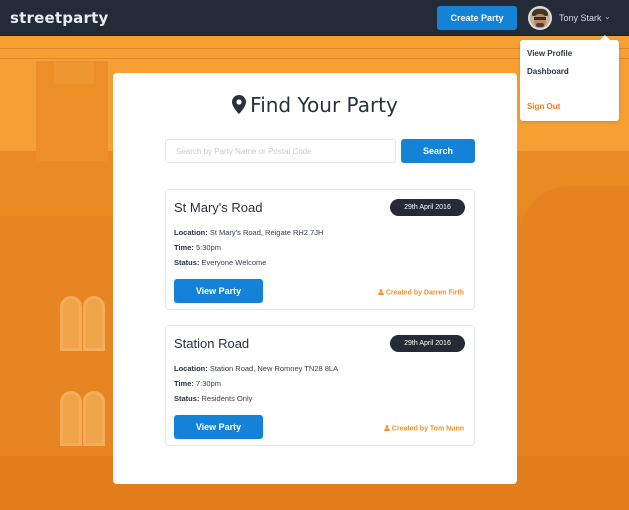  I want to click on map-marker-icon, so click(239, 104).